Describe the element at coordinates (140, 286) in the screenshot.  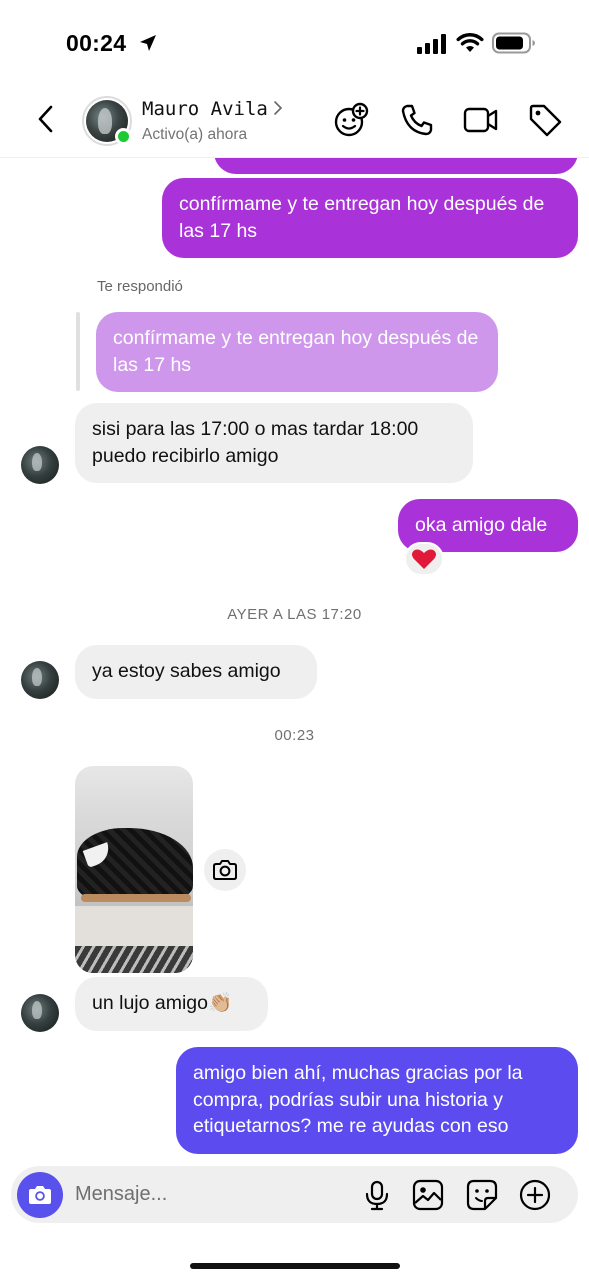
I see `reply-label: Te respondió` at that location.